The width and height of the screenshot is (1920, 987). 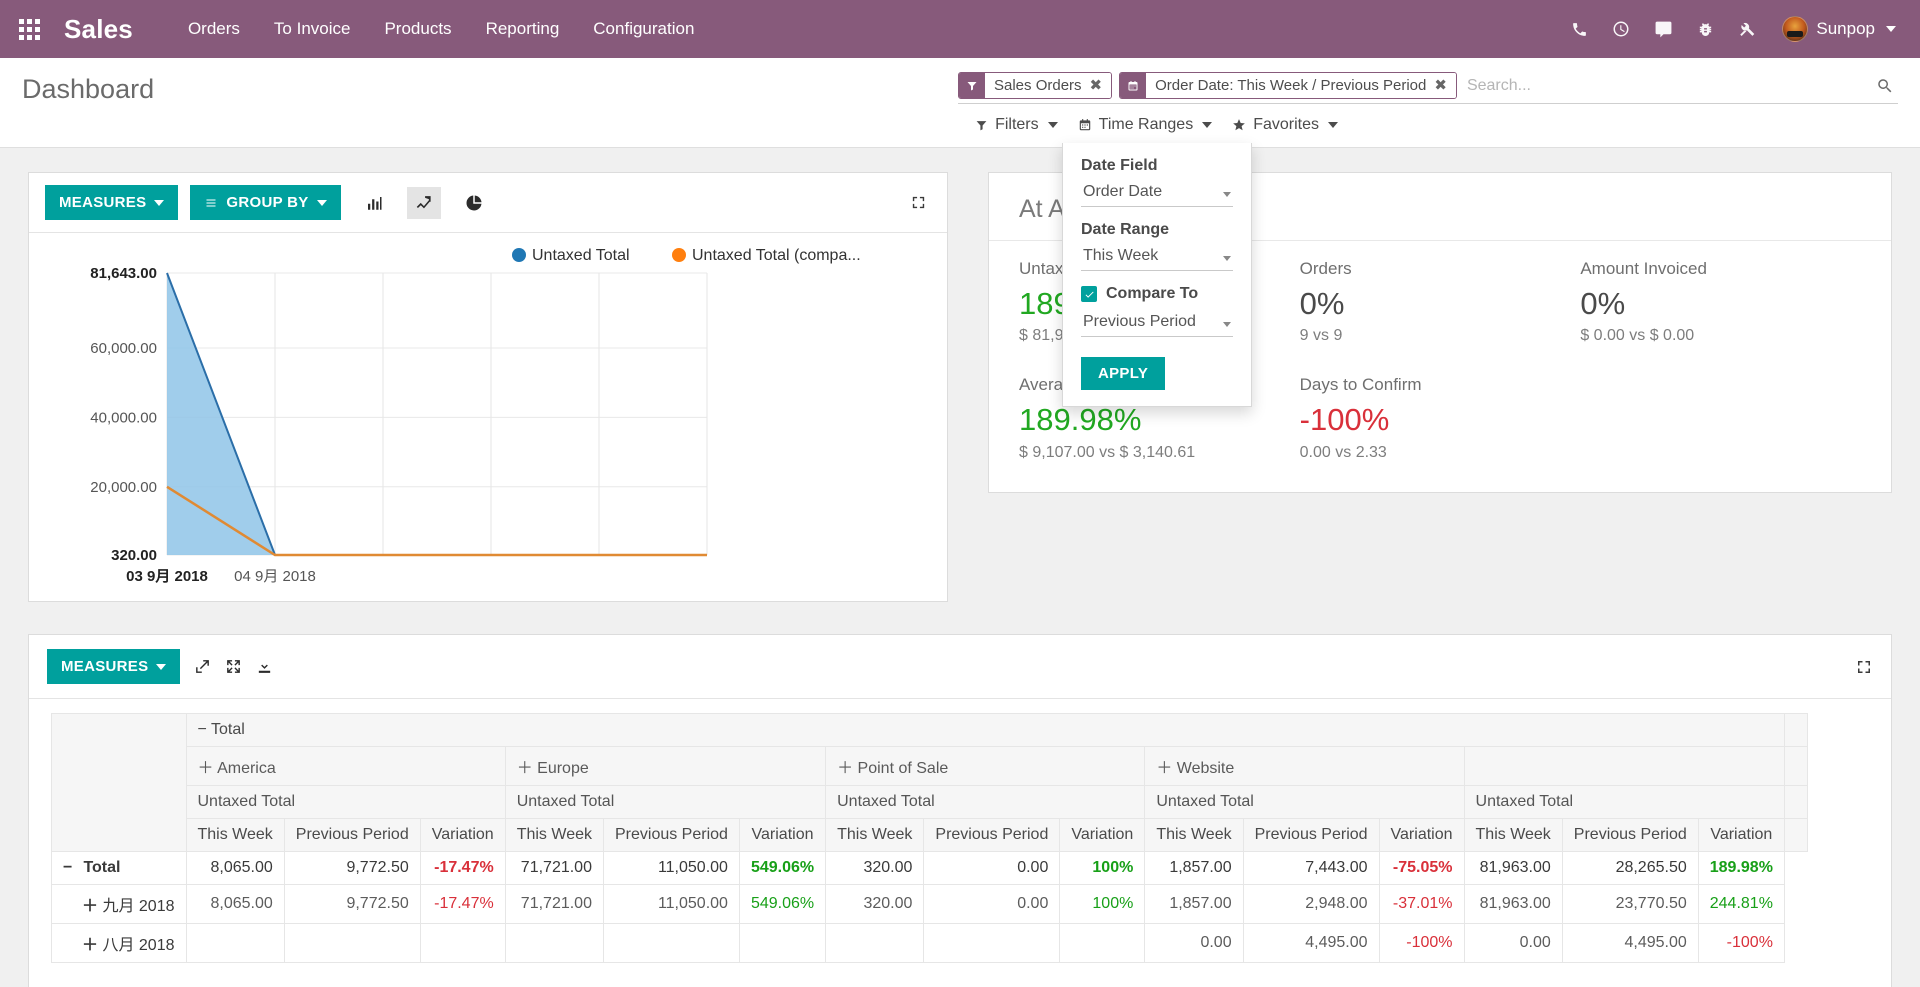 I want to click on pivot-measure-header: Untaxed Total, so click(x=345, y=802).